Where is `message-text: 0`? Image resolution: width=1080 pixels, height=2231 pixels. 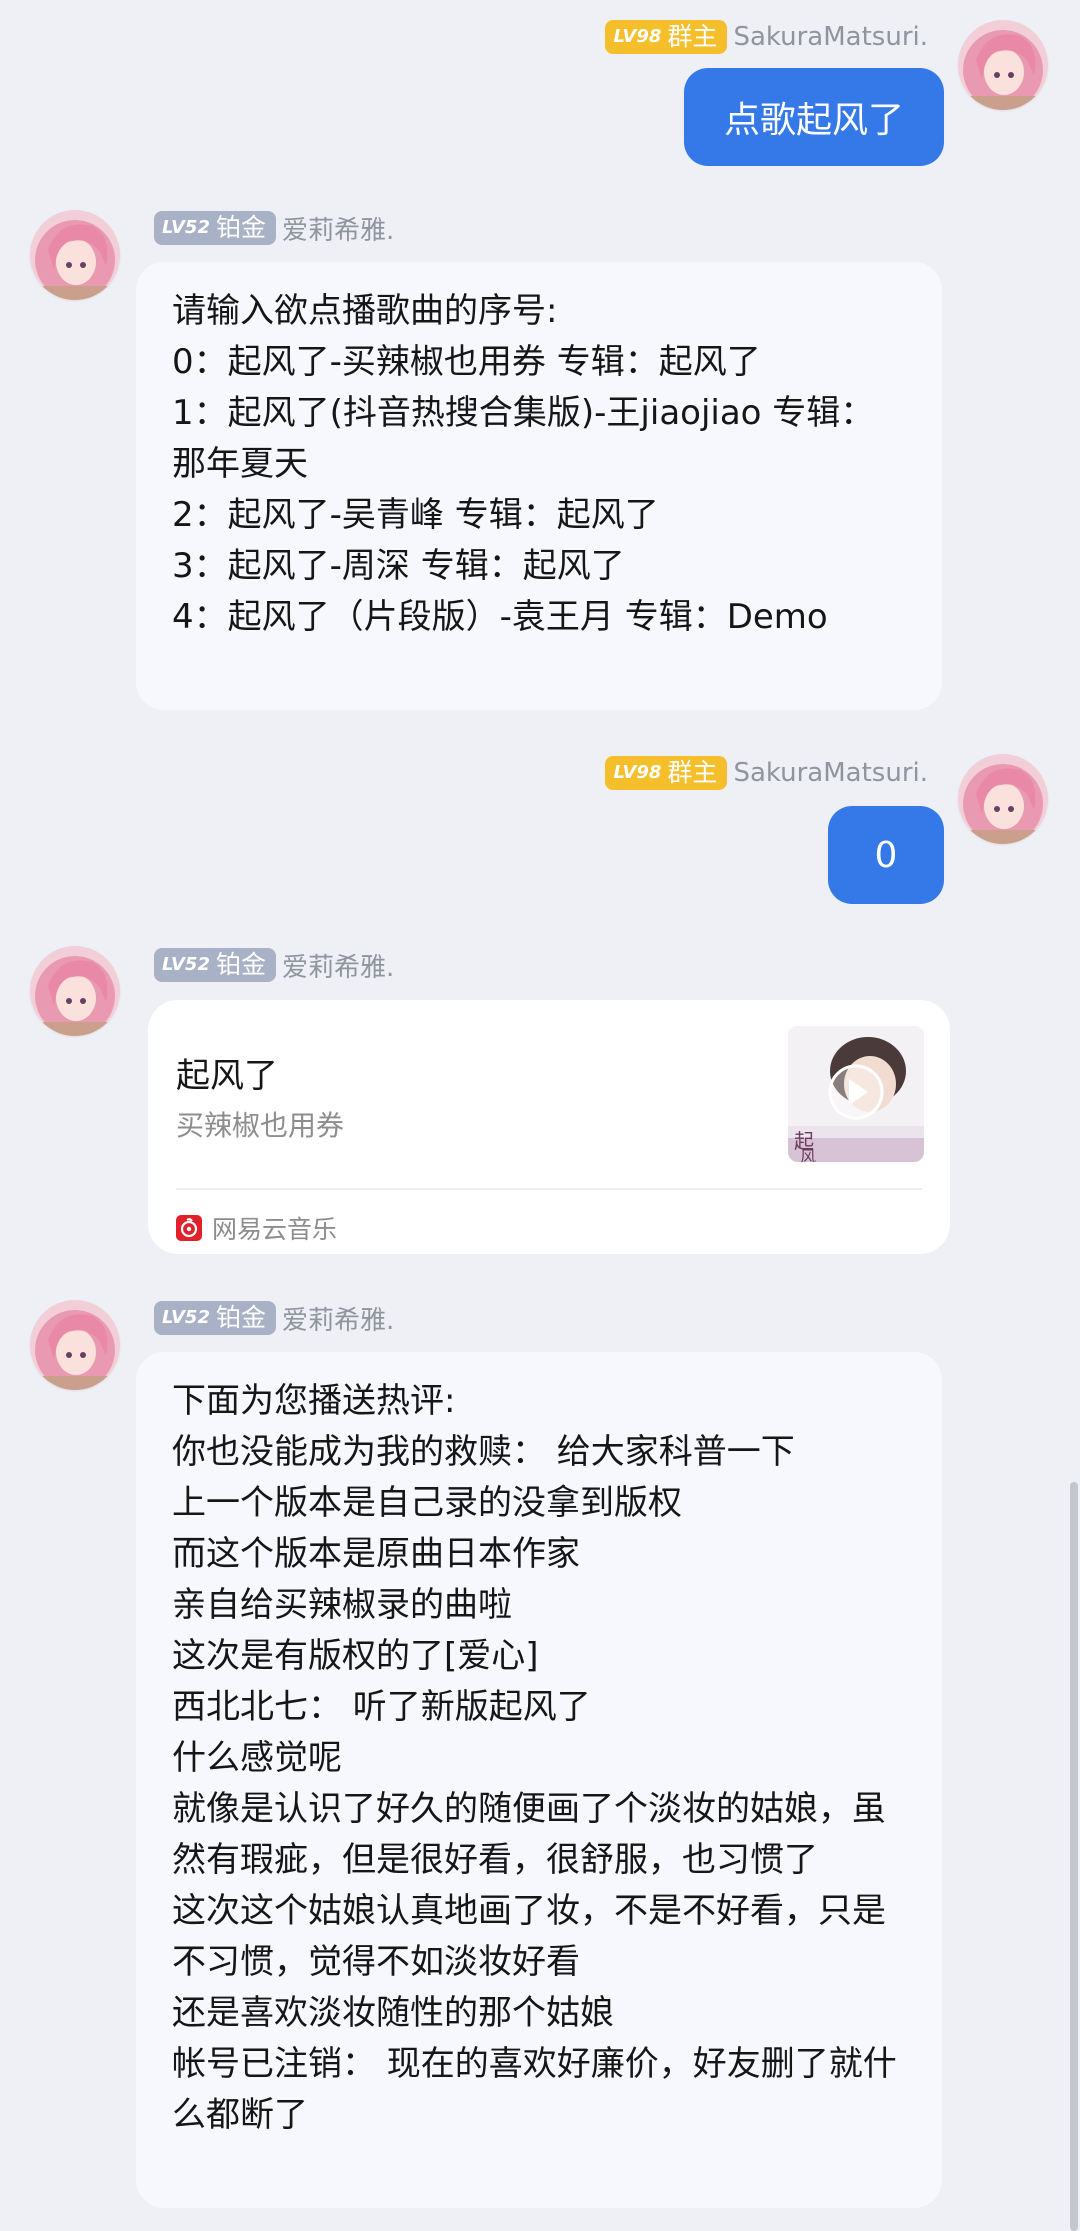
message-text: 0 is located at coordinates (886, 855).